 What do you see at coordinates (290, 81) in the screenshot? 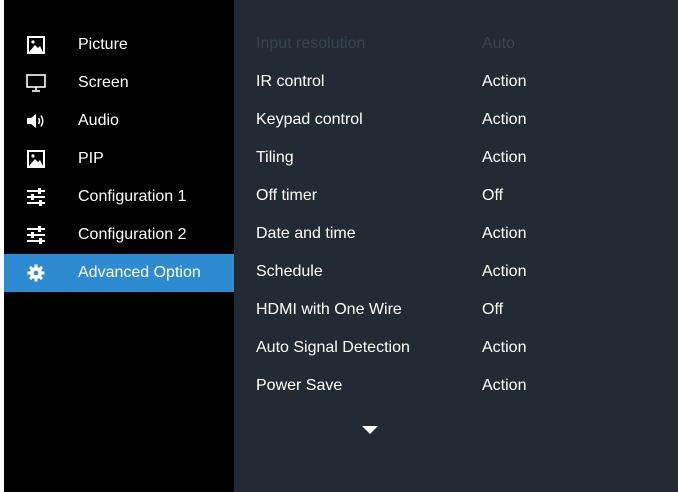
I see `menu-row-name: IR control` at bounding box center [290, 81].